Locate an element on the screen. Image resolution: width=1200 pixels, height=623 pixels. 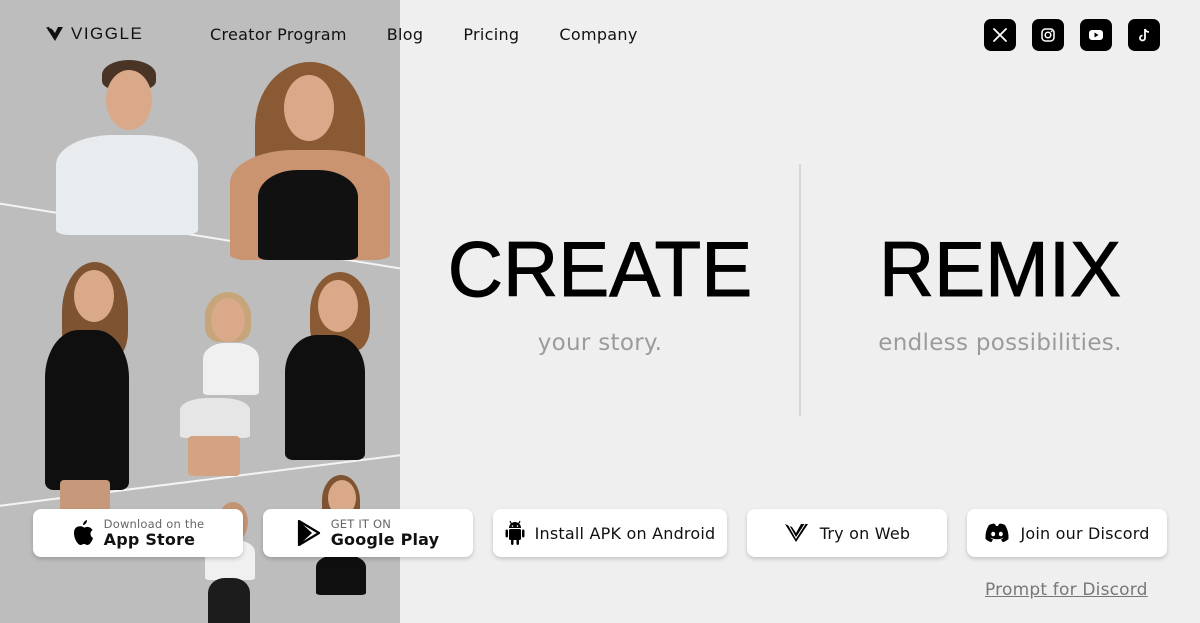
instagram-icon is located at coordinates (1048, 35).